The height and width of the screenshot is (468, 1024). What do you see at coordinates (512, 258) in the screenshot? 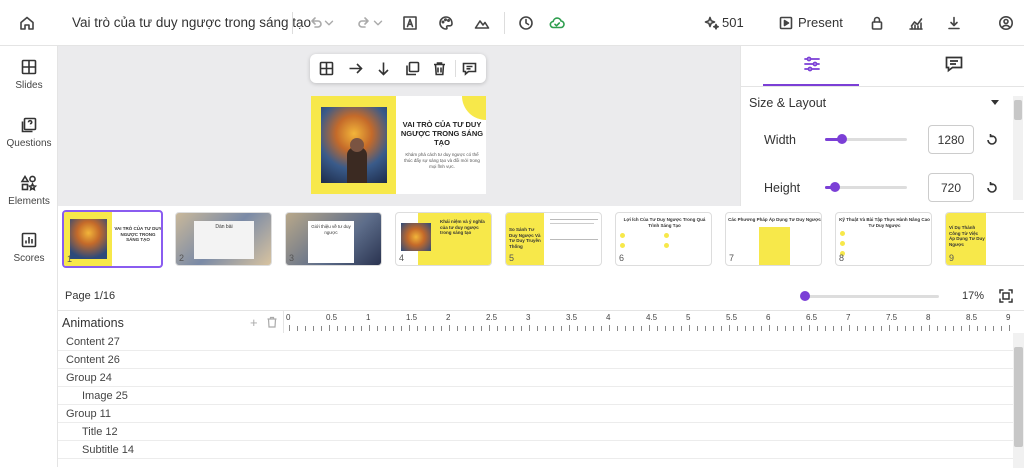
I see `thumbnail-number: 5` at bounding box center [512, 258].